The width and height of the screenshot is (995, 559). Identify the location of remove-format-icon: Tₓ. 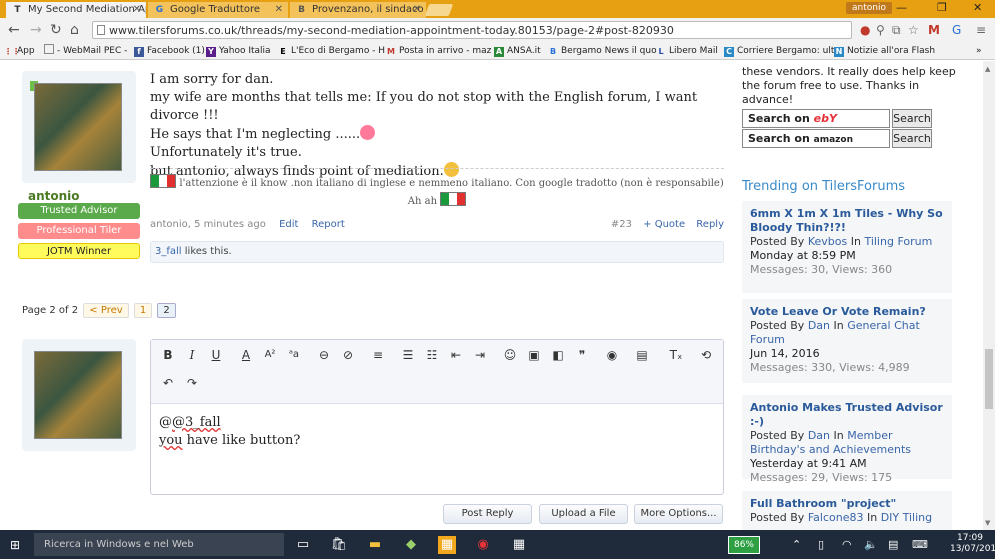
(676, 355).